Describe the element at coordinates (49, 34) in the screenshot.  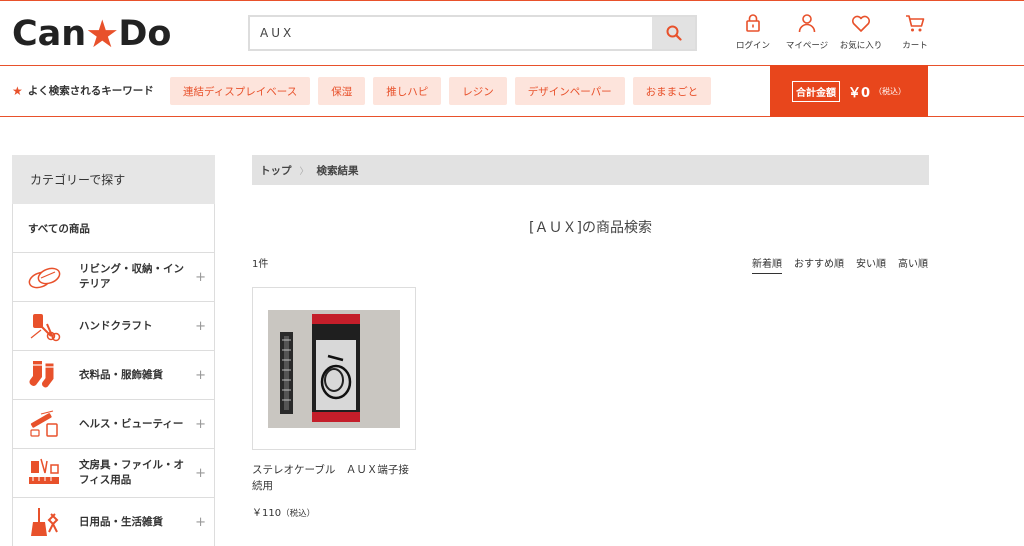
I see `logo-text-can: Can` at that location.